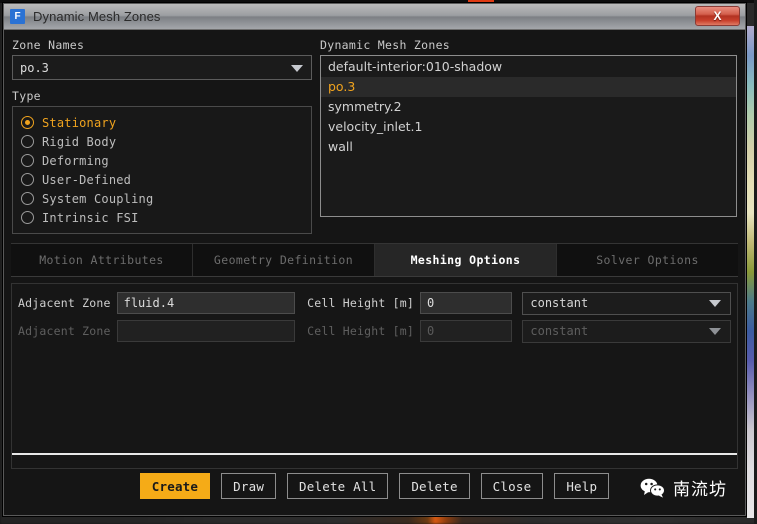 The image size is (757, 524). I want to click on radio-rigid-body: Rigid Body, so click(166, 141).